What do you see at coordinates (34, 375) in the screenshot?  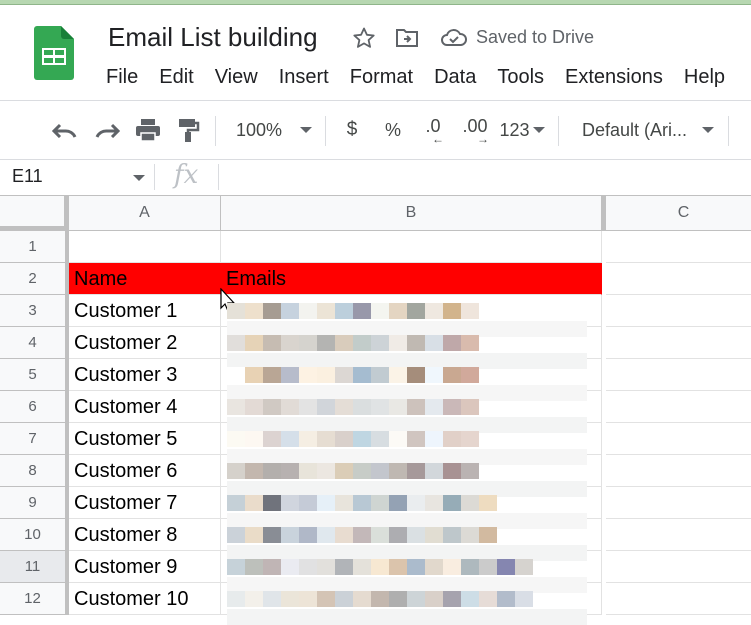 I see `row-header-5: 5` at bounding box center [34, 375].